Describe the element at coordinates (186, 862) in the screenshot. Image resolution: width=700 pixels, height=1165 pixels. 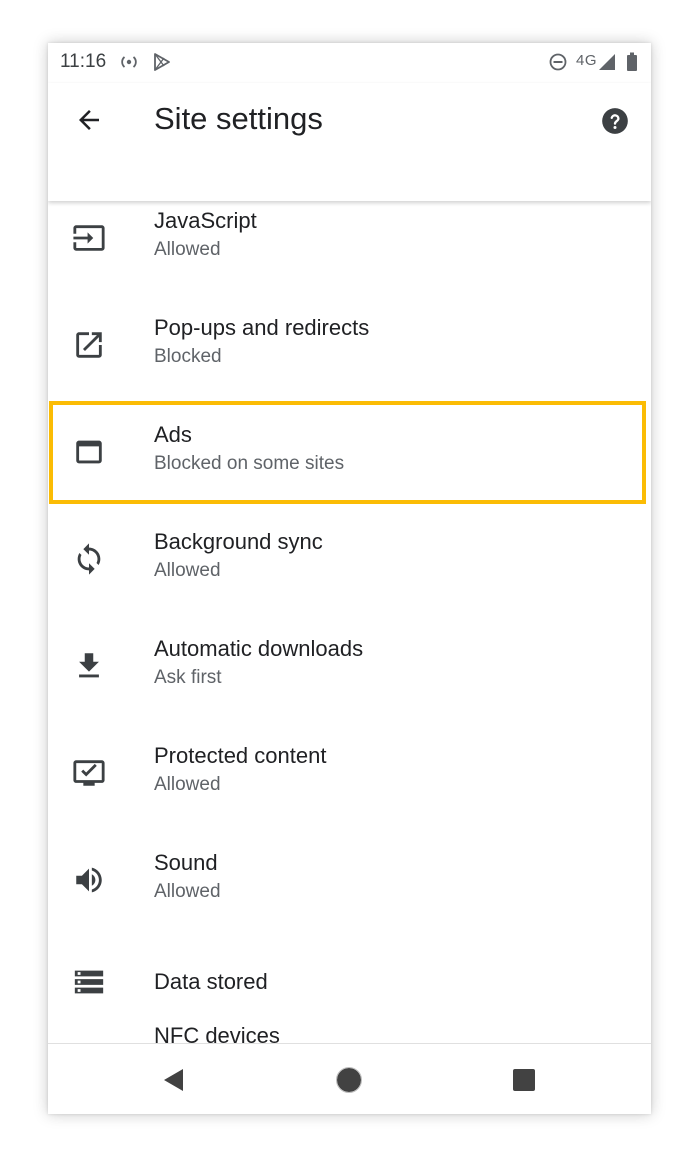
I see `setting-title: Sound` at that location.